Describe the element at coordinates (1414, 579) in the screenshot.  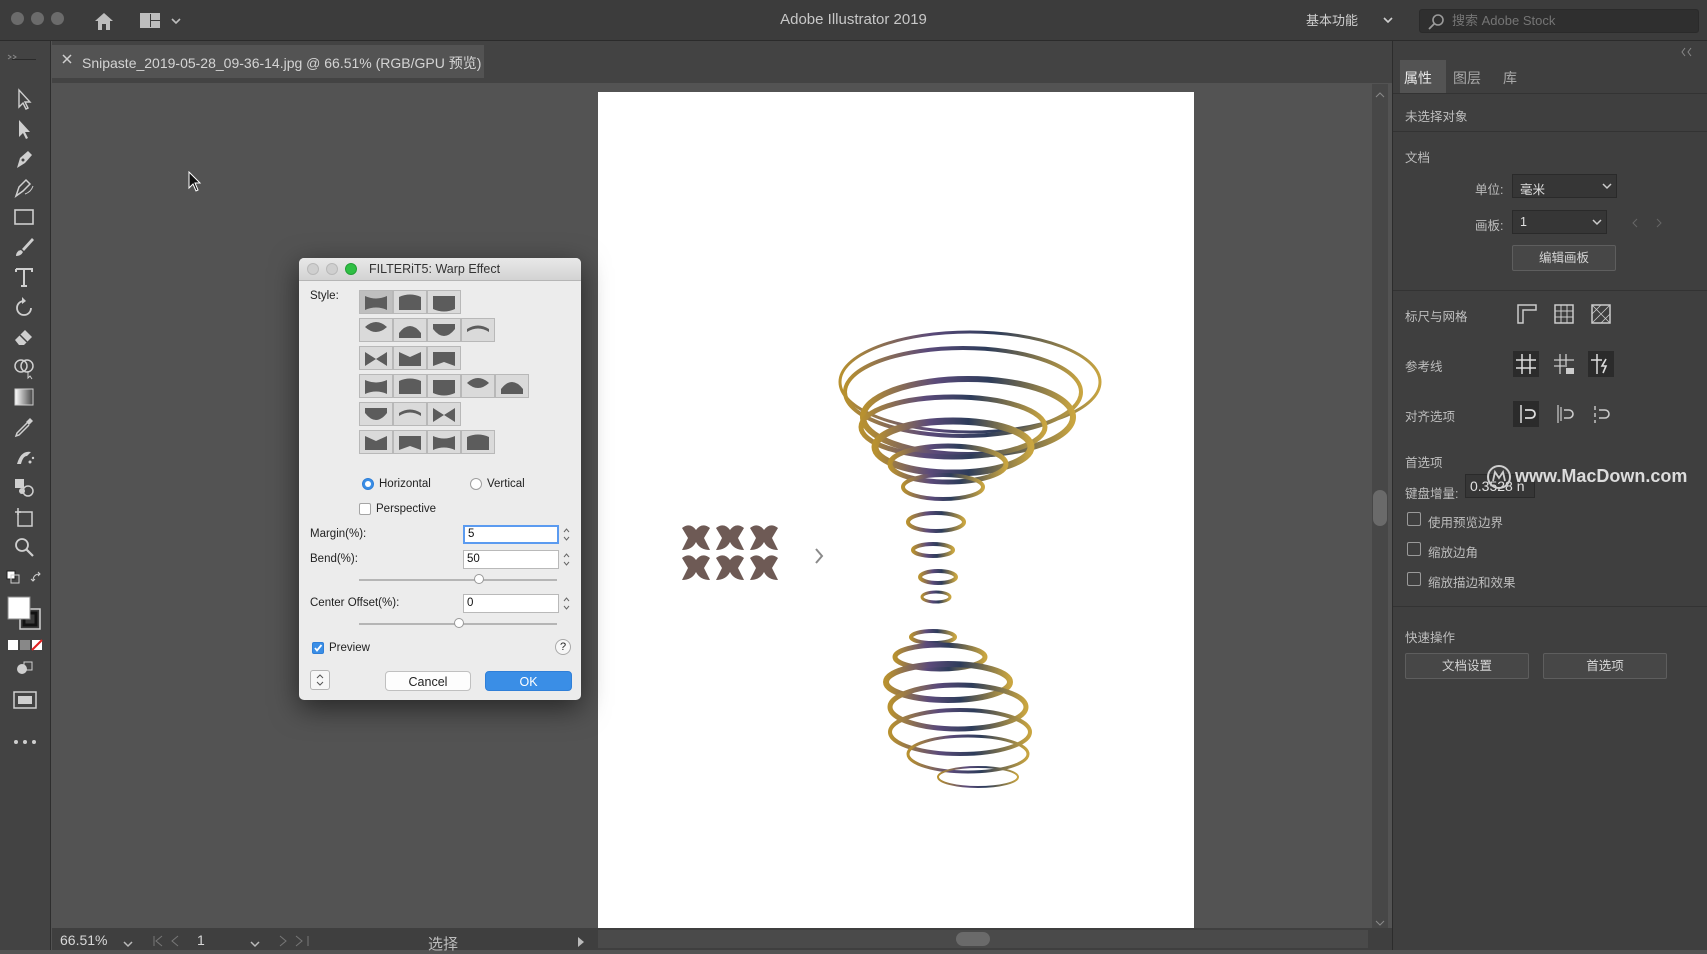
I see `scale-strokes-effects-checkbox` at that location.